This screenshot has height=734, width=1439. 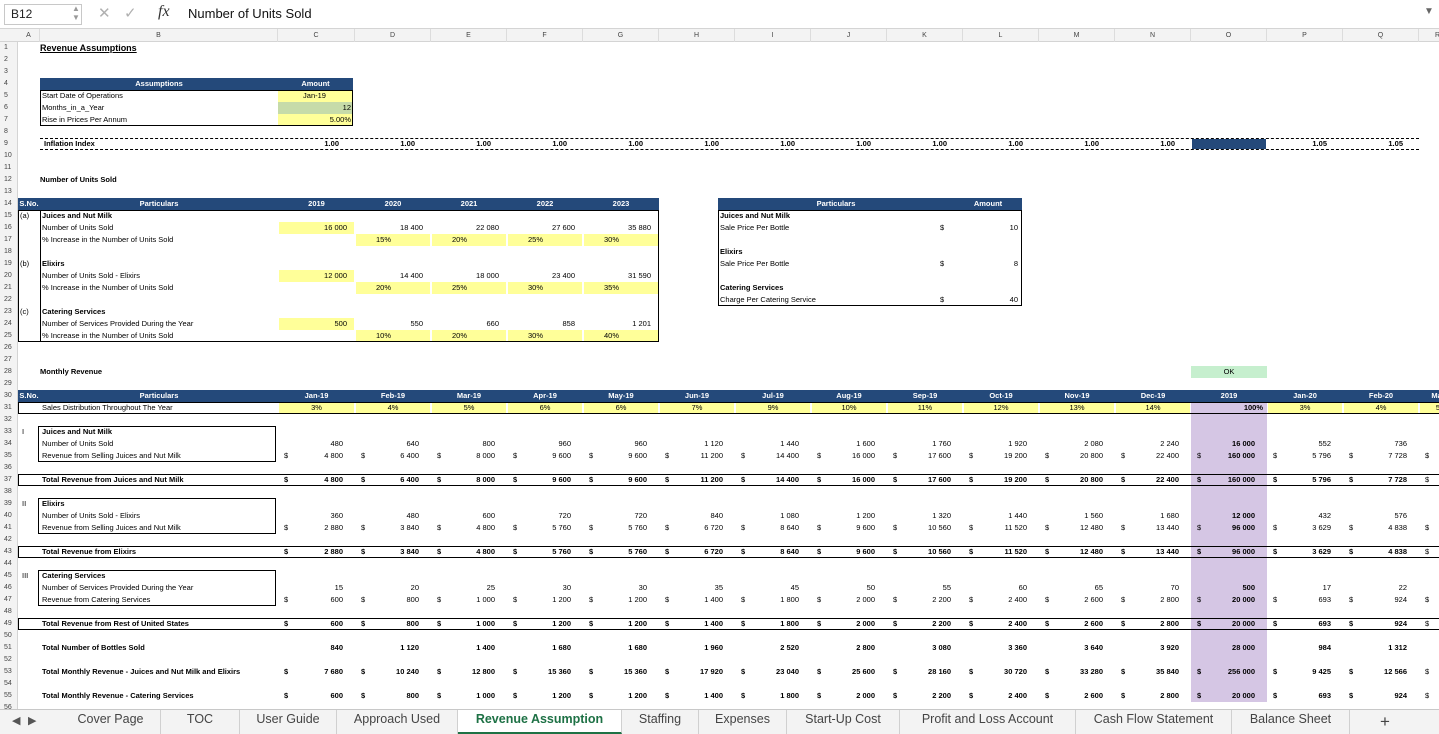 What do you see at coordinates (843, 722) in the screenshot?
I see `sheet-tab-start-up-cost: Start-Up Cost` at bounding box center [843, 722].